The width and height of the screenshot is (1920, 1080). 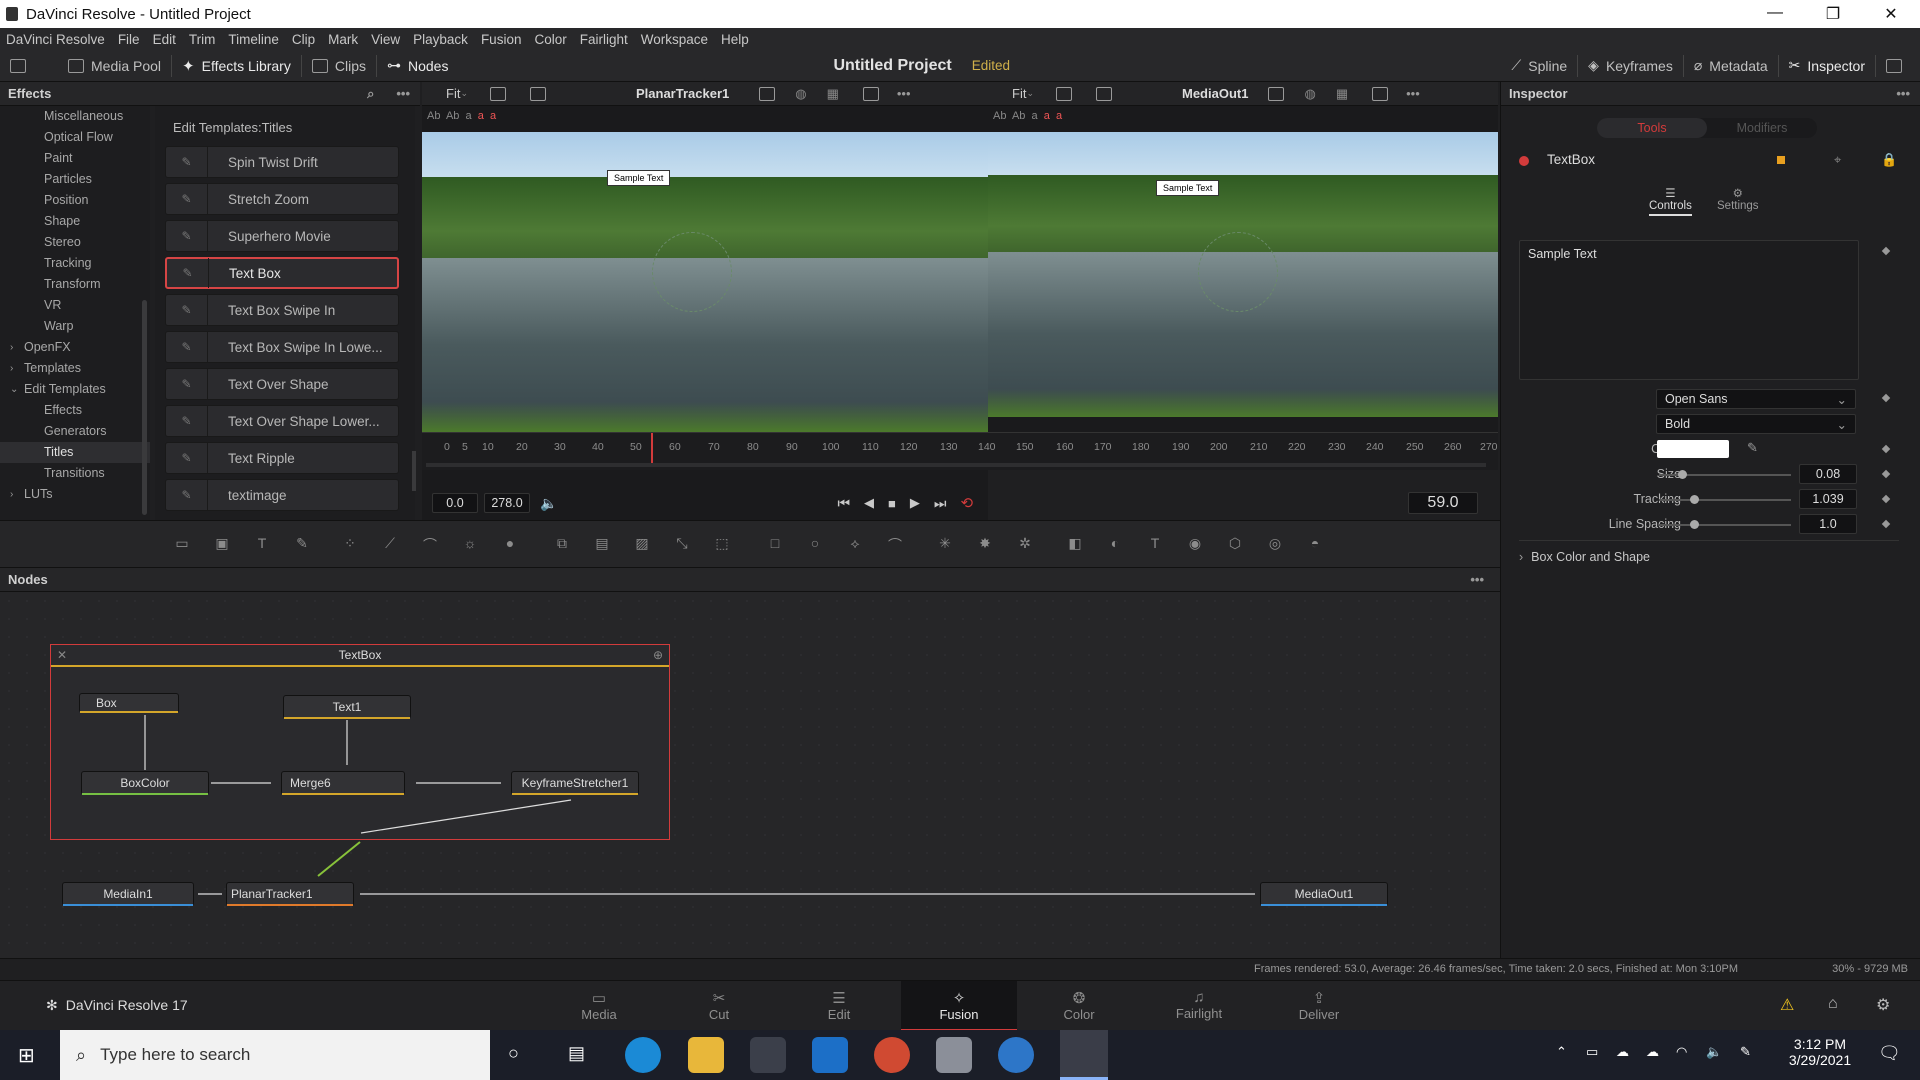 What do you see at coordinates (1084, 1055) in the screenshot?
I see `davinci-resolve-task-icon` at bounding box center [1084, 1055].